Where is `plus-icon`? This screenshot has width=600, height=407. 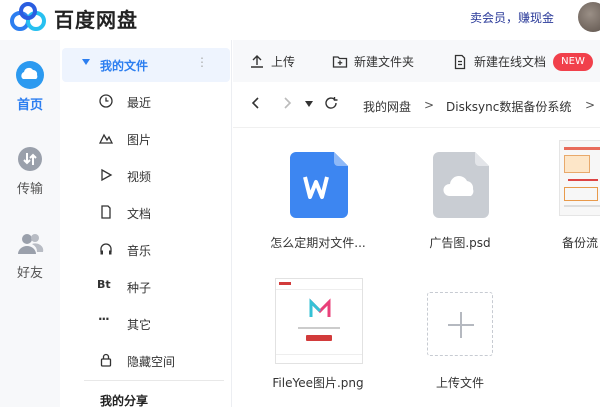 plus-icon is located at coordinates (461, 325).